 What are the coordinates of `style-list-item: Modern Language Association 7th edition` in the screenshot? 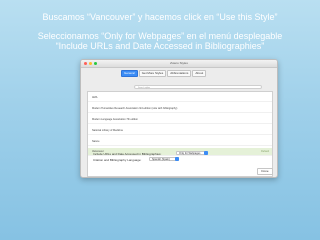 It's located at (180, 120).